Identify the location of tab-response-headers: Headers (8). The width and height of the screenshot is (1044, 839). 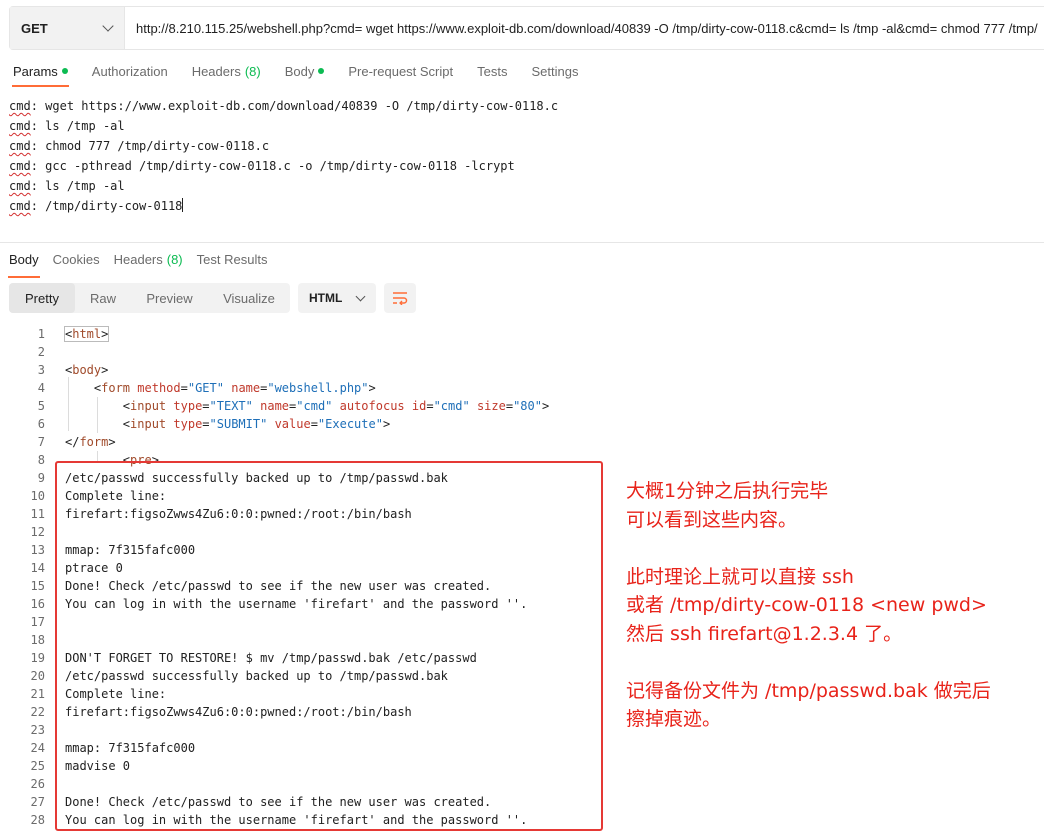
(148, 259).